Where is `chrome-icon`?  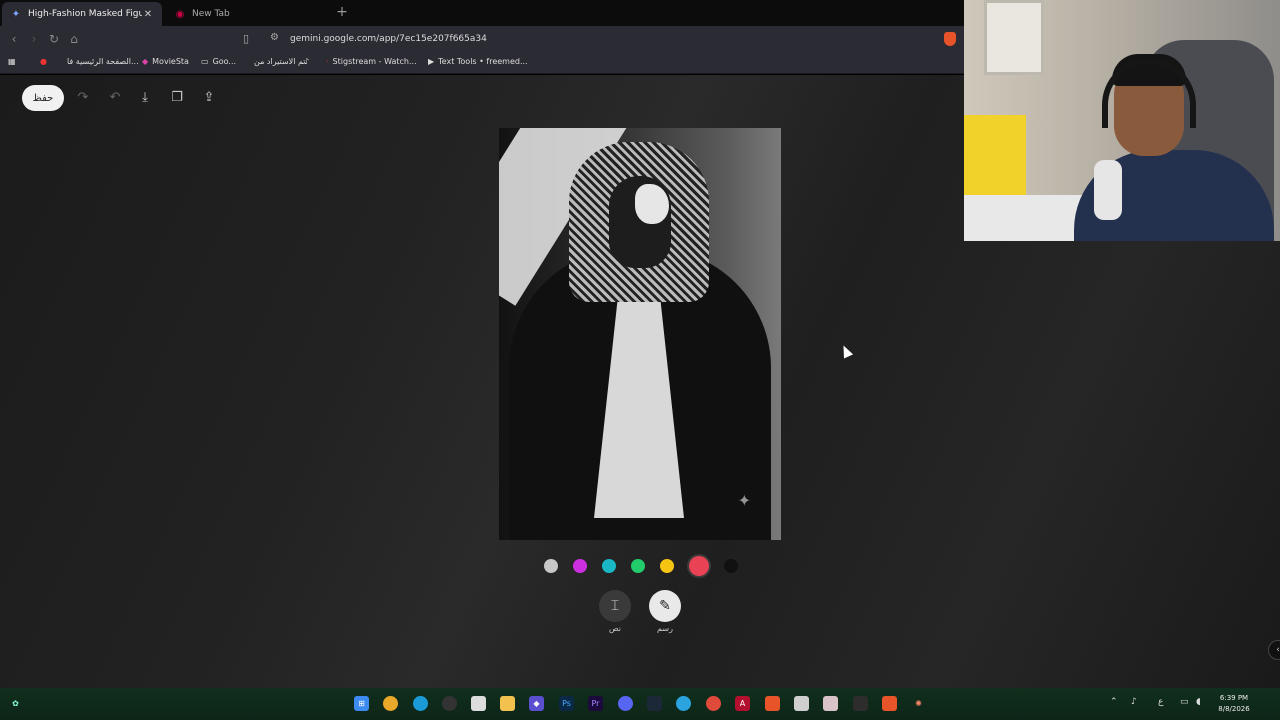
chrome-icon is located at coordinates (390, 703).